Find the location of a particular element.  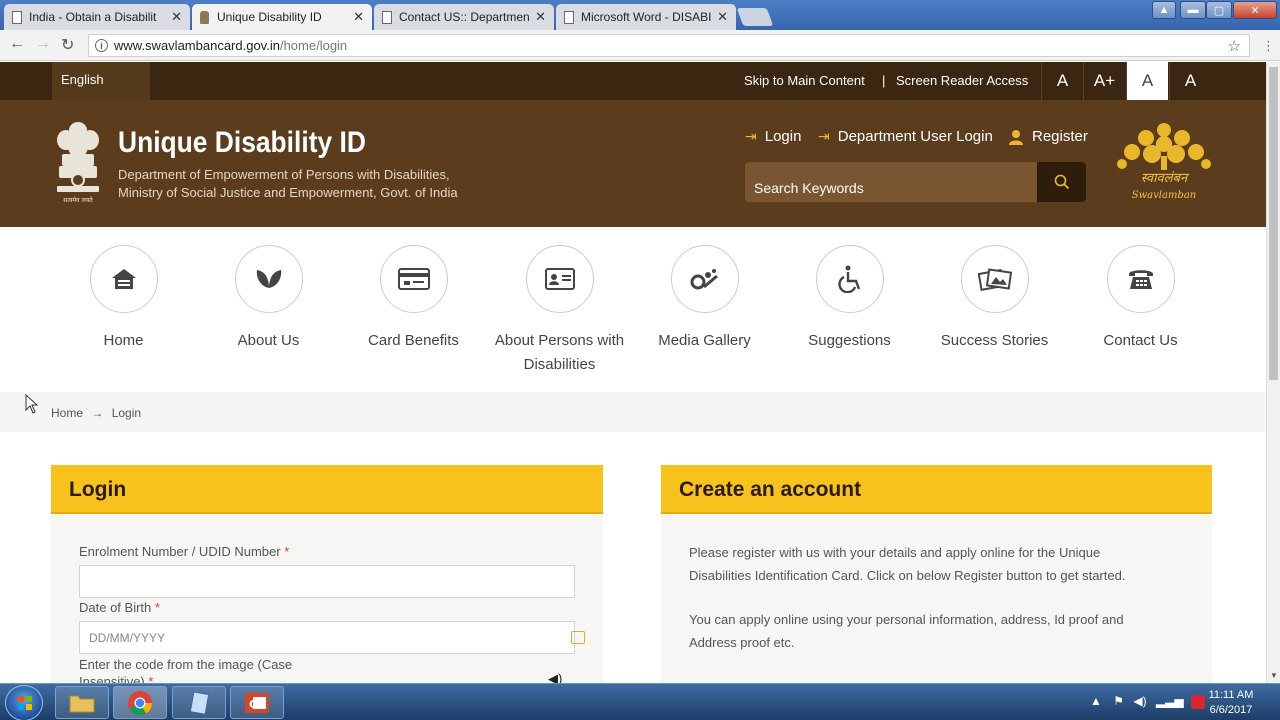

bookmark-star-icon: ☆ is located at coordinates (1234, 46).